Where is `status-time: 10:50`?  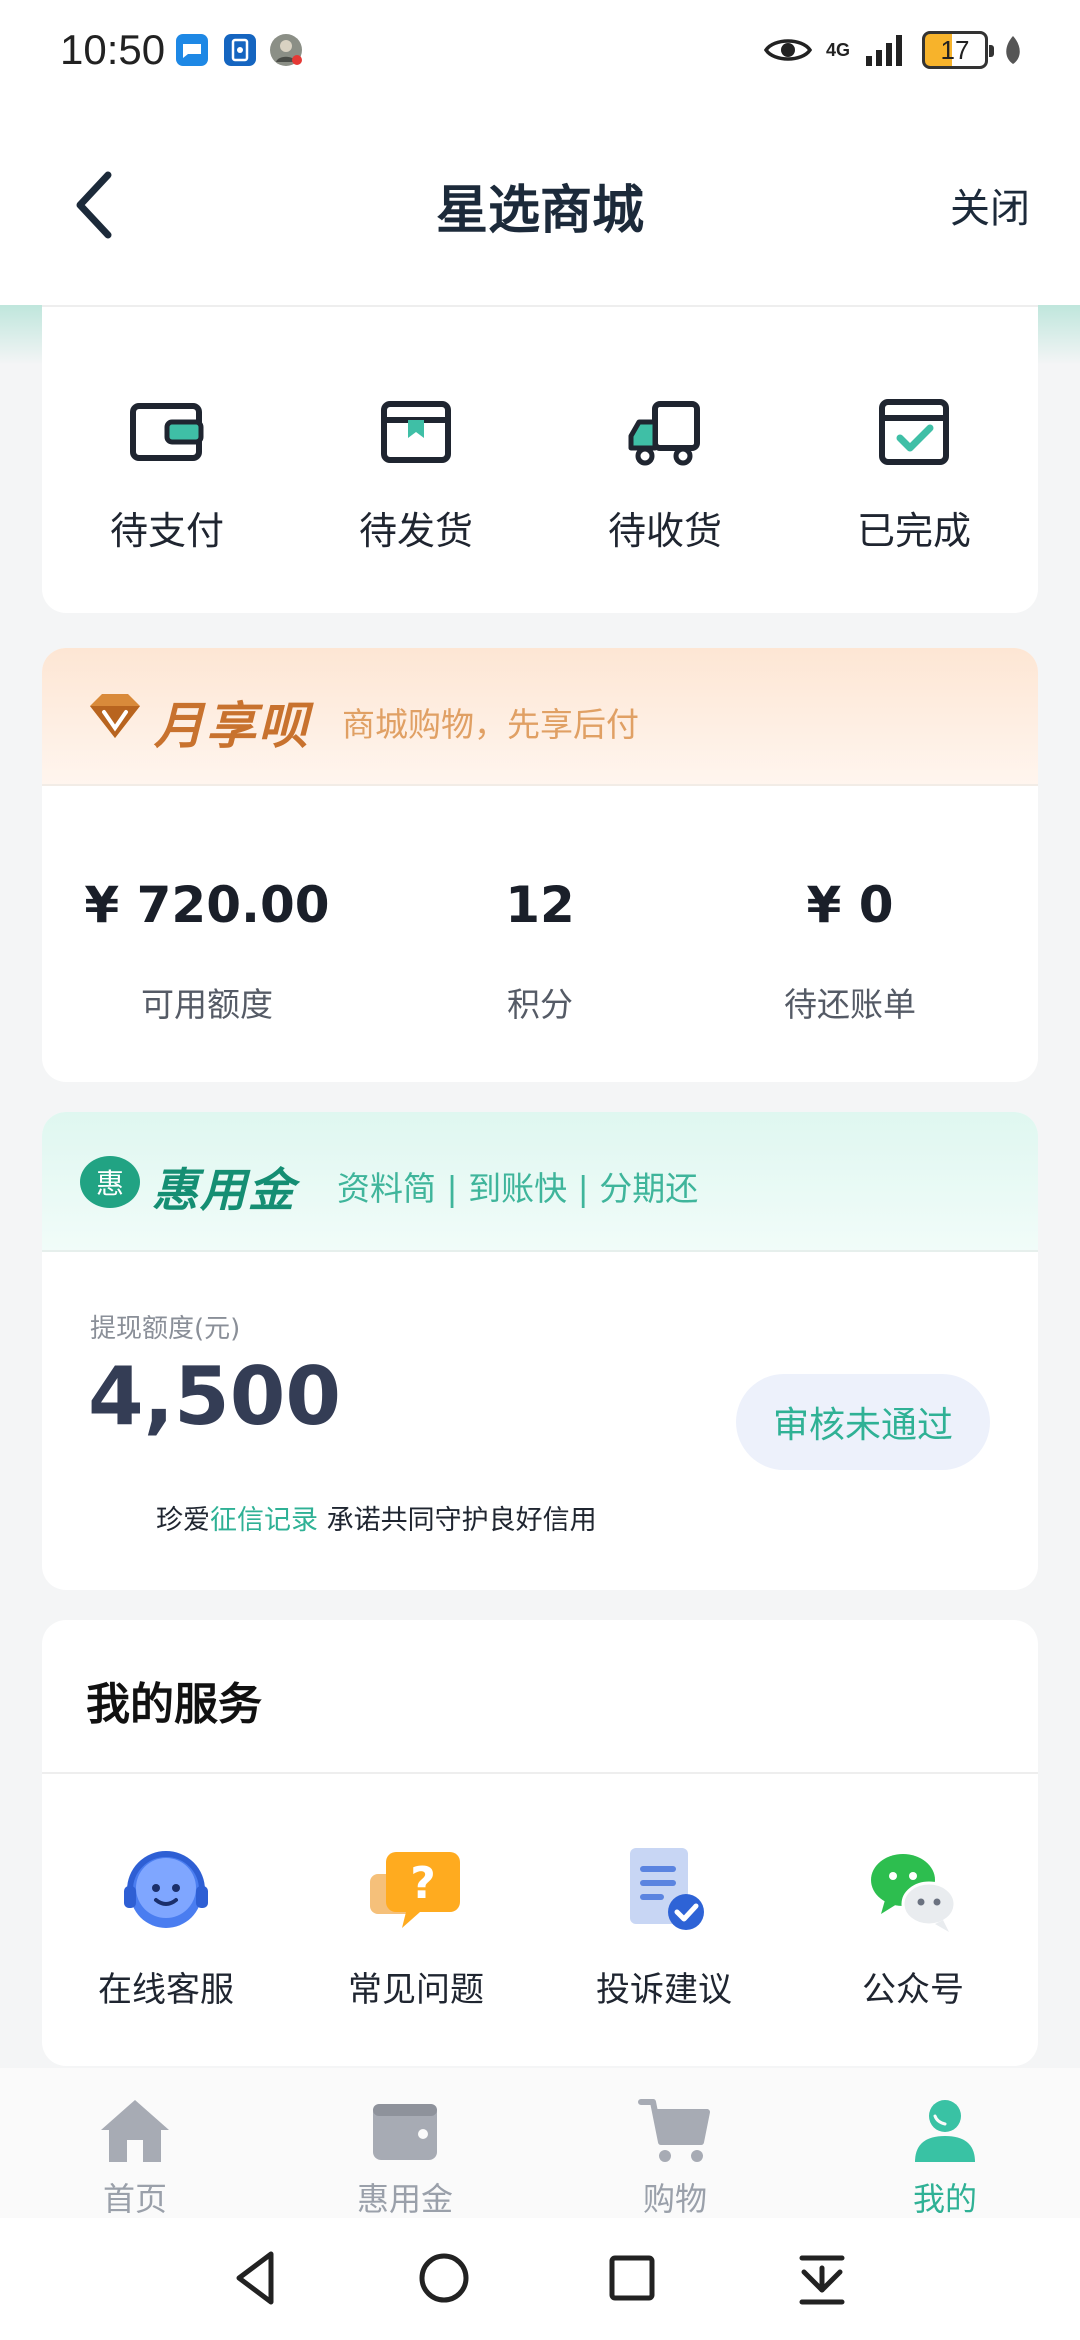
status-time: 10:50 is located at coordinates (113, 49).